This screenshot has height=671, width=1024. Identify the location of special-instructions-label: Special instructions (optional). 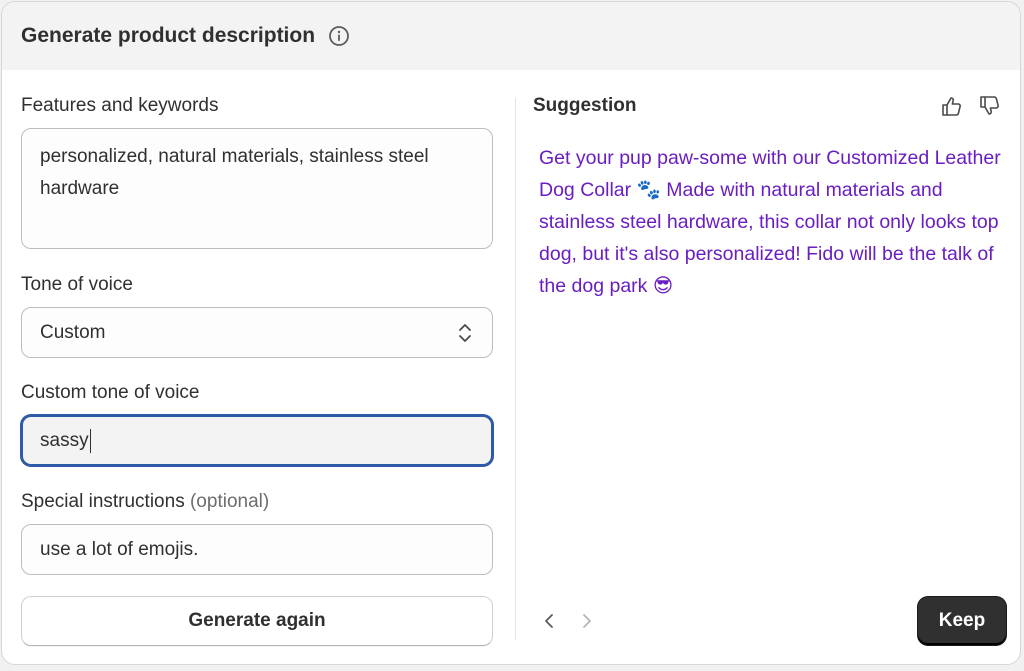
(145, 502).